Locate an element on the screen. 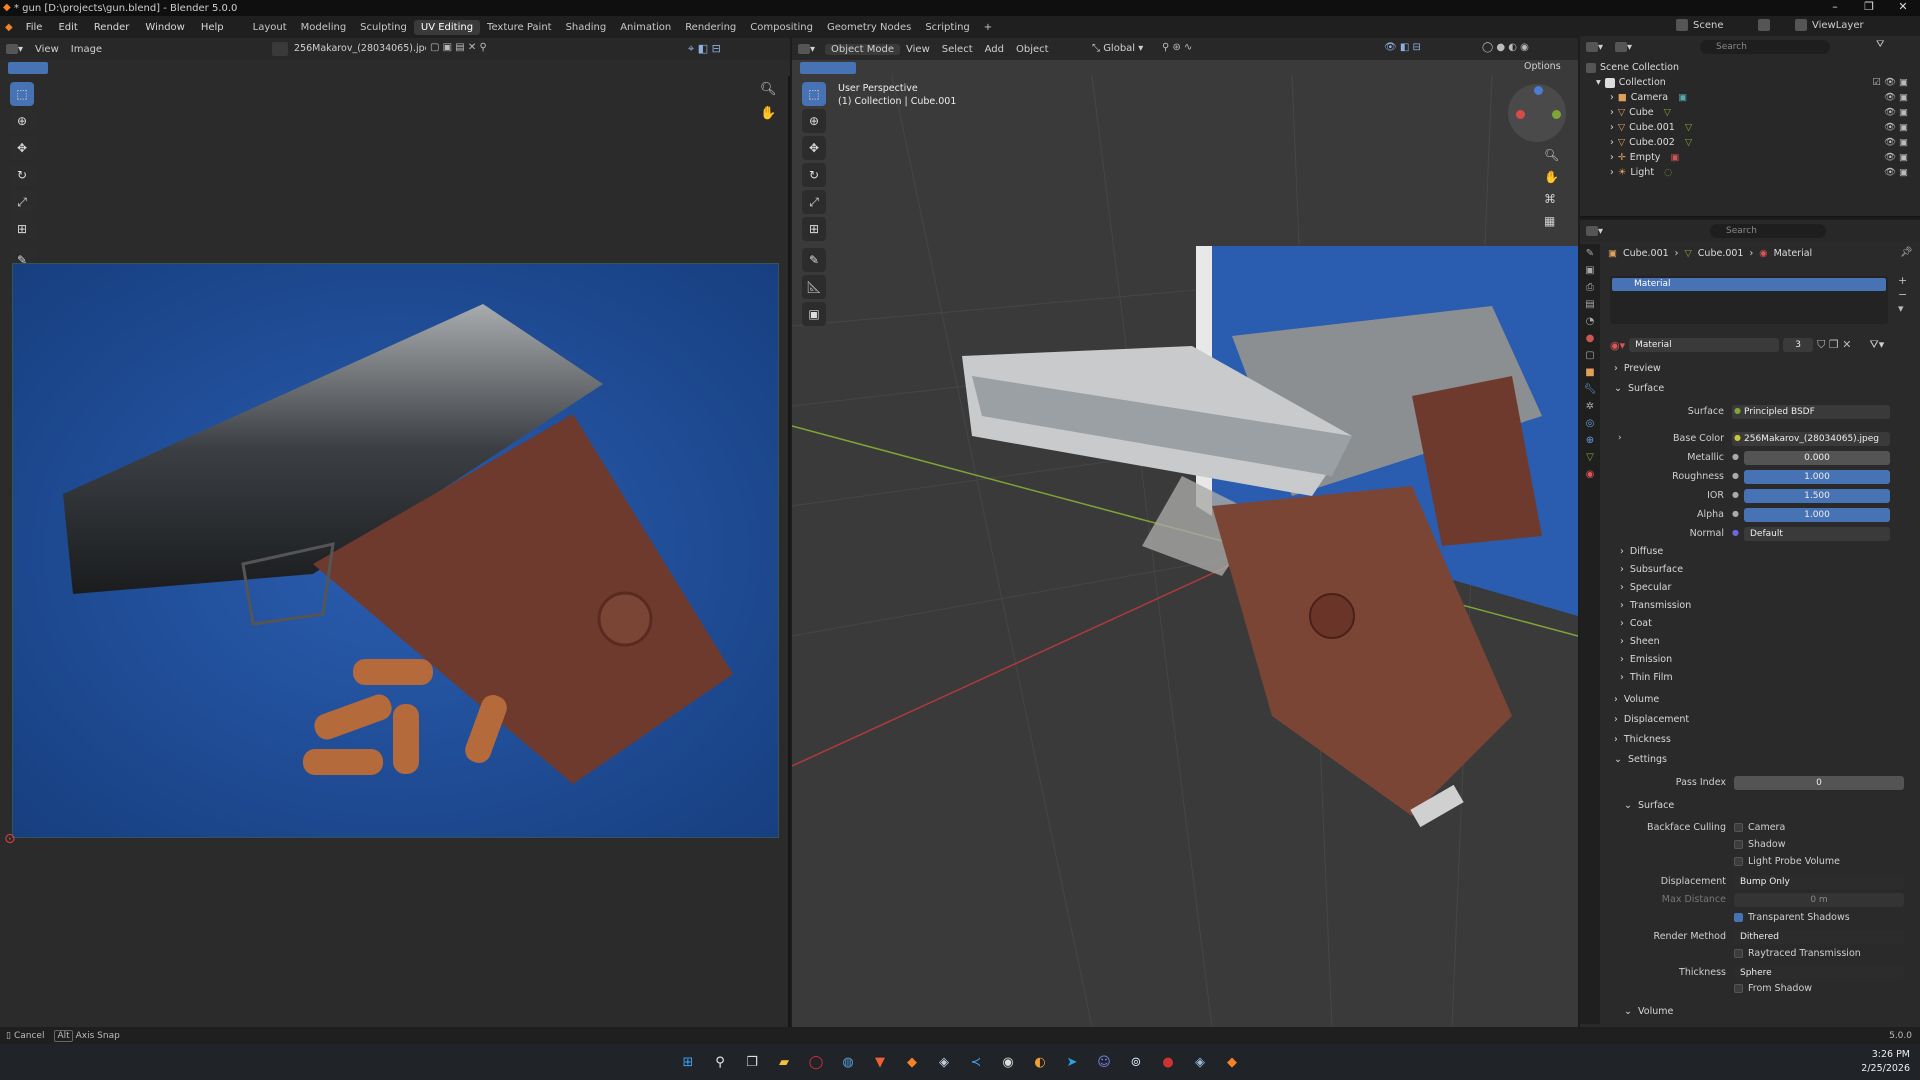 This screenshot has width=1920, height=1080. menu-file: File is located at coordinates (34, 27).